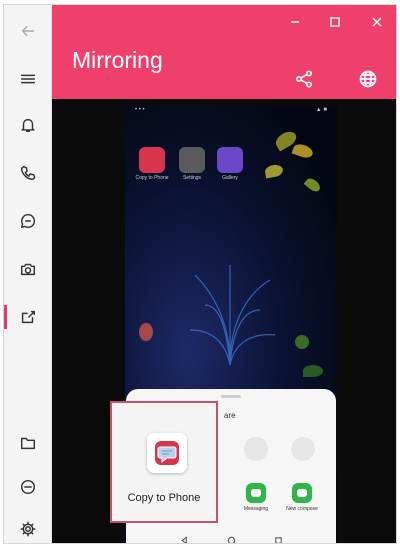  Describe the element at coordinates (230, 160) in the screenshot. I see `gallery-app-icon` at that location.